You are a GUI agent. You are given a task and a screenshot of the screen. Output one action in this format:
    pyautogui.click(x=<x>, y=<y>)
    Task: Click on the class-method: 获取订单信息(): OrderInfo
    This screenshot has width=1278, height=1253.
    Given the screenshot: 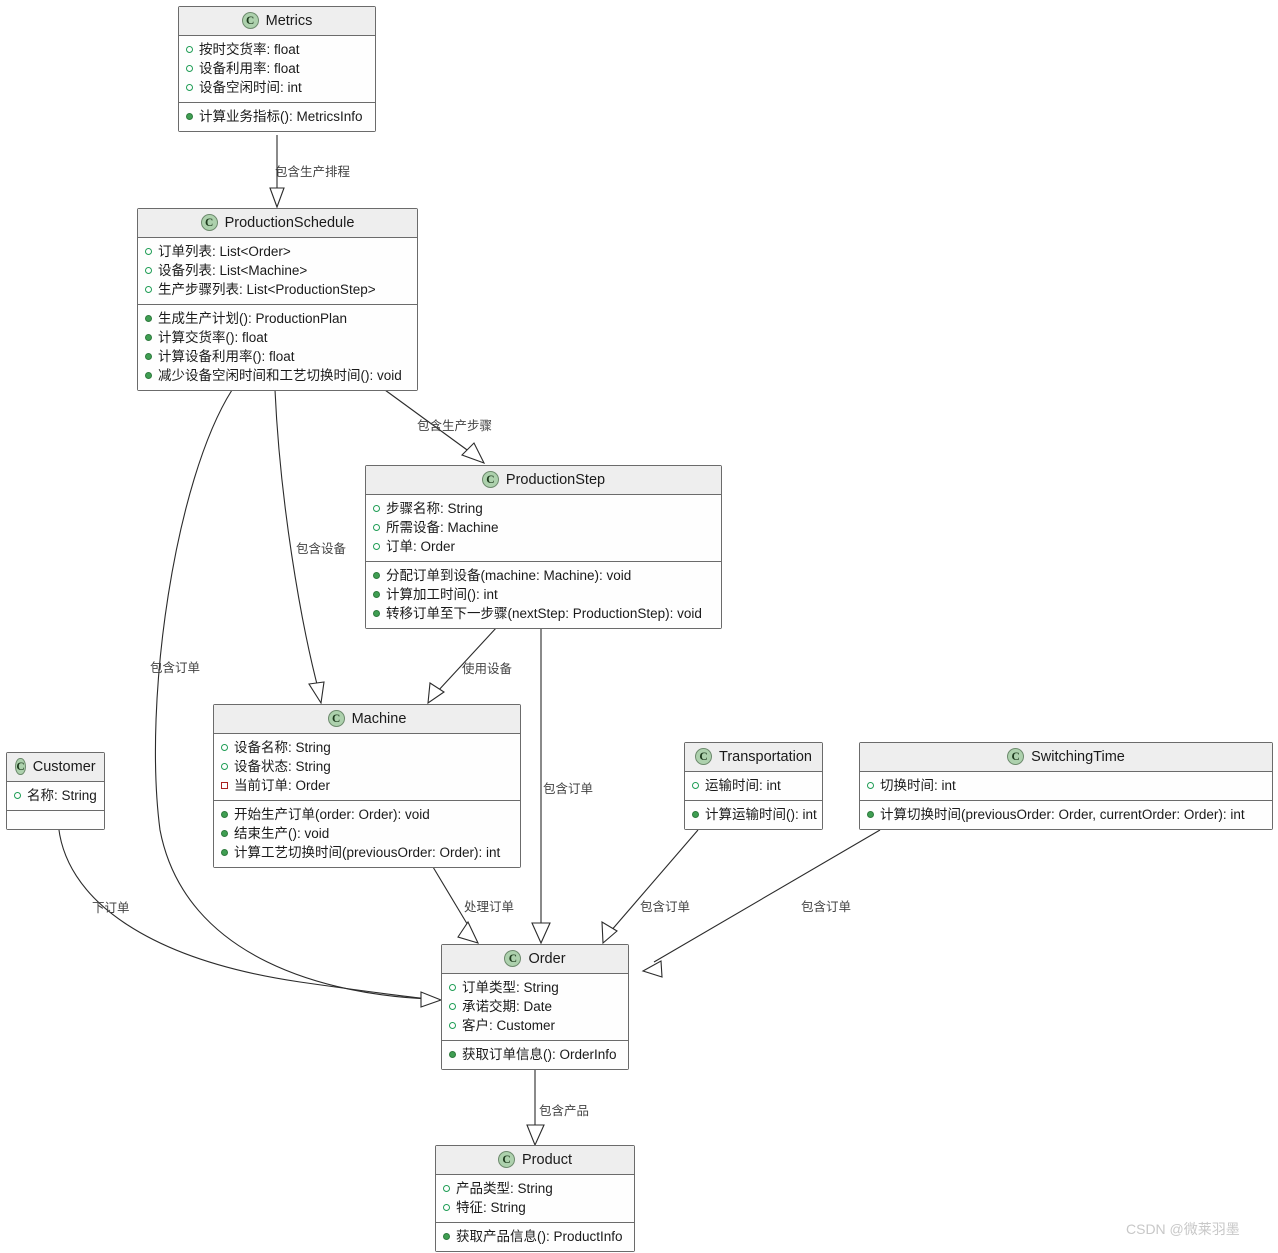 What is the action you would take?
    pyautogui.click(x=535, y=1054)
    